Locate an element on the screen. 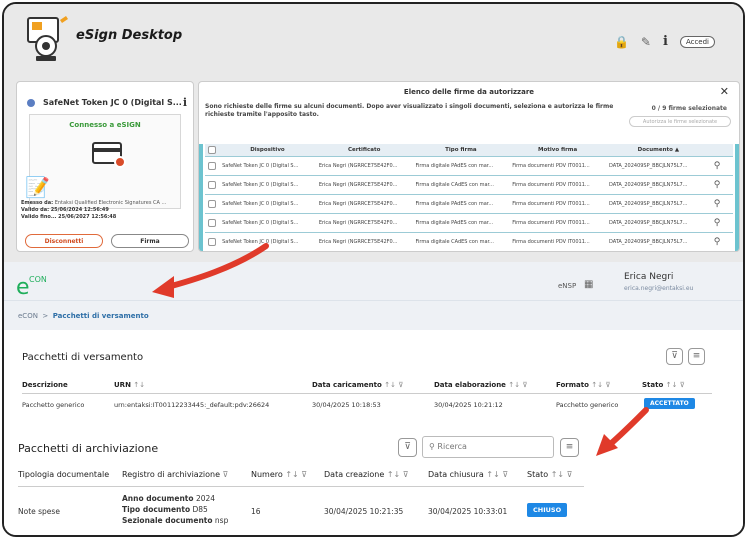  select-all-header is located at coordinates (212, 150).